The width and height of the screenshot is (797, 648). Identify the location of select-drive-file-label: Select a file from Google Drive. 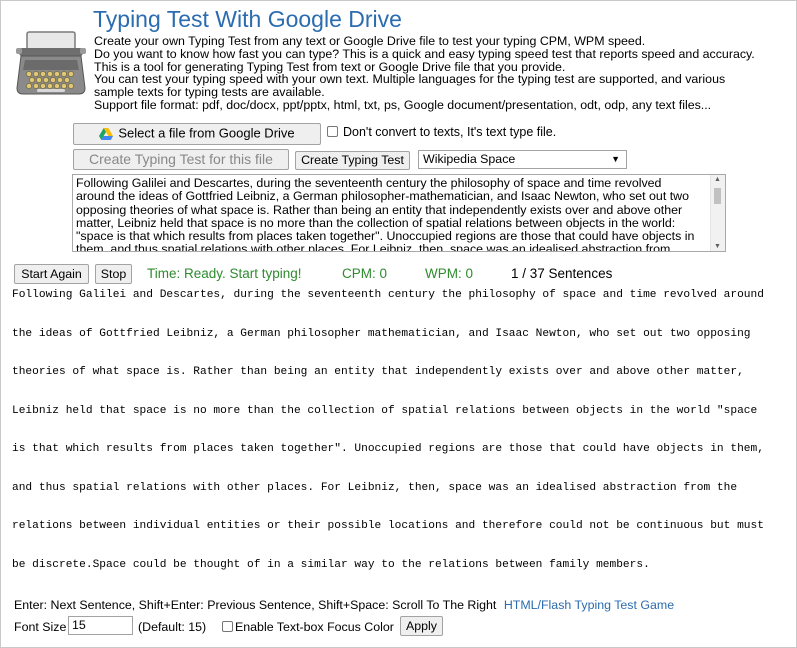
(206, 133).